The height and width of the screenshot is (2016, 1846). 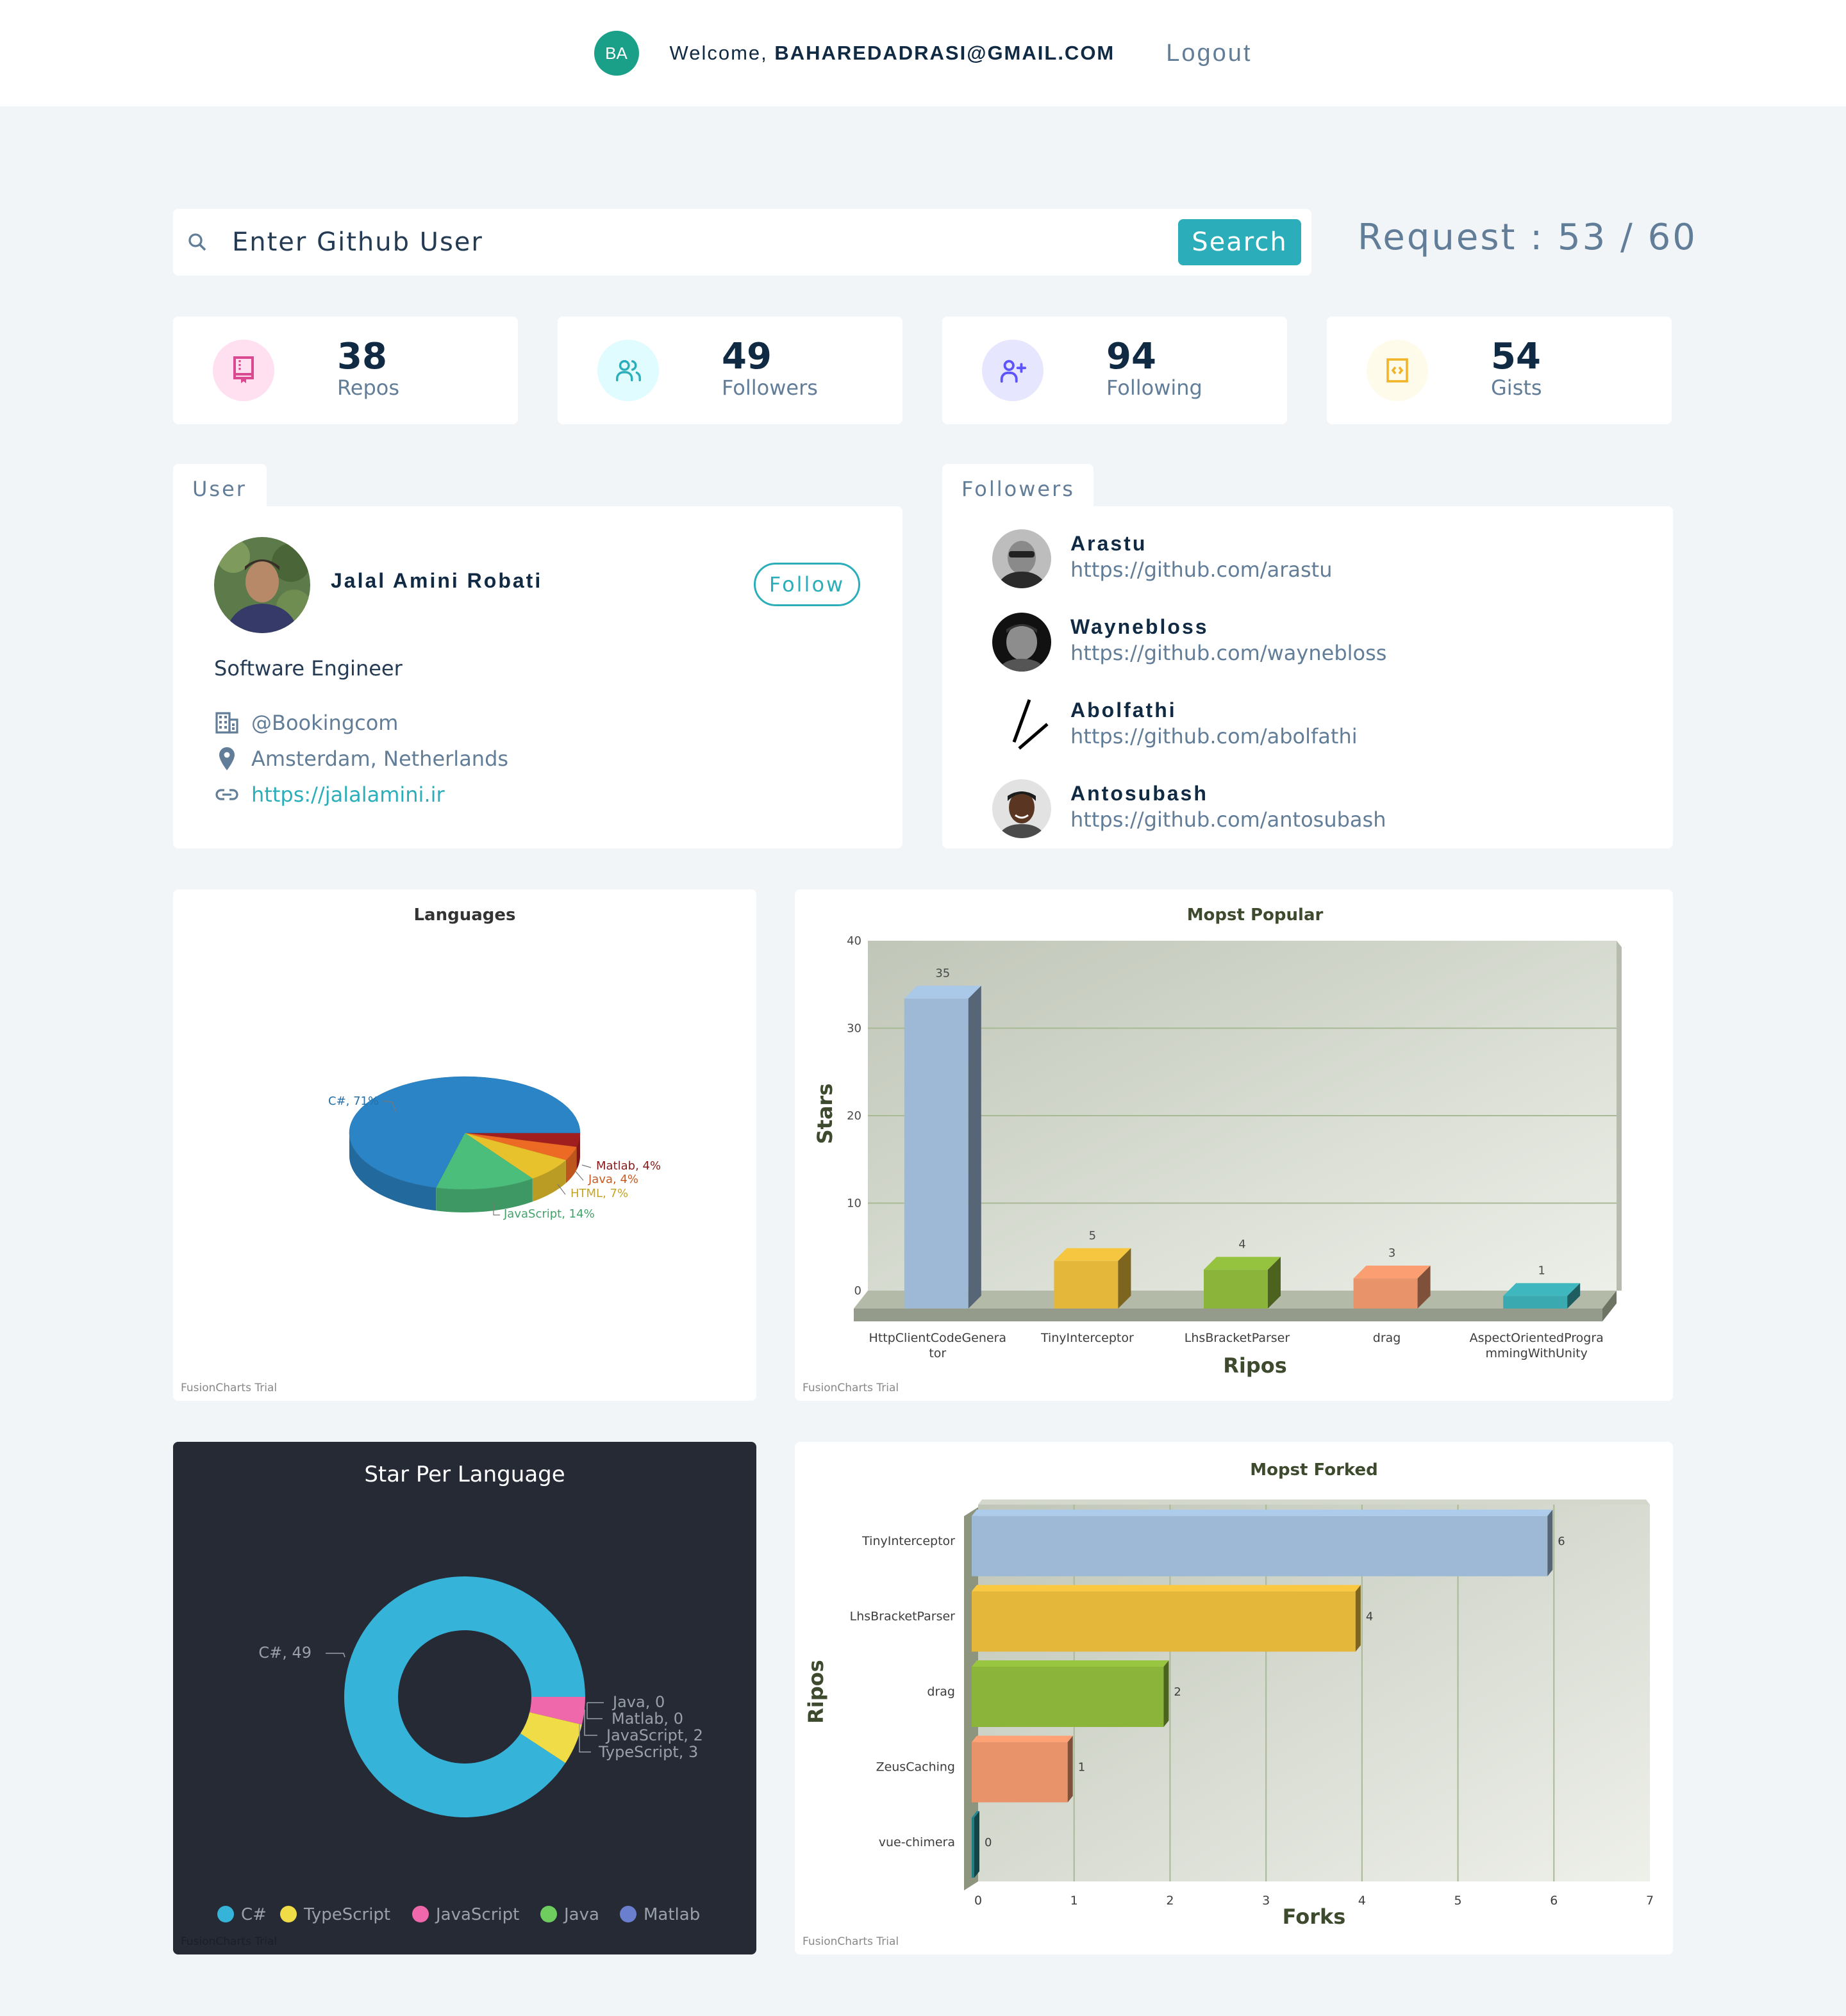 I want to click on follower-item: Arastu https://github.com/arastu, so click(x=1281, y=561).